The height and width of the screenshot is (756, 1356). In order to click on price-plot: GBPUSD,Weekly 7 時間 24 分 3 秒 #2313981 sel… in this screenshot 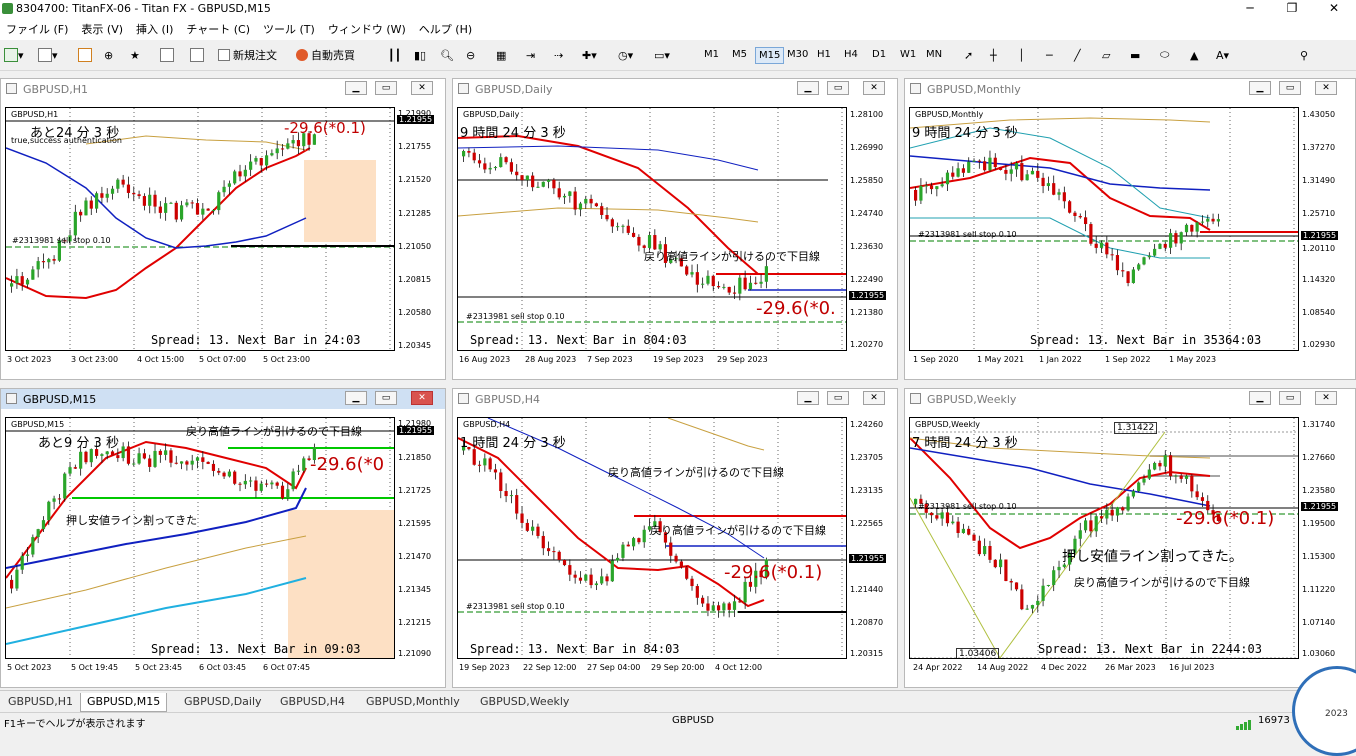, I will do `click(1104, 538)`.